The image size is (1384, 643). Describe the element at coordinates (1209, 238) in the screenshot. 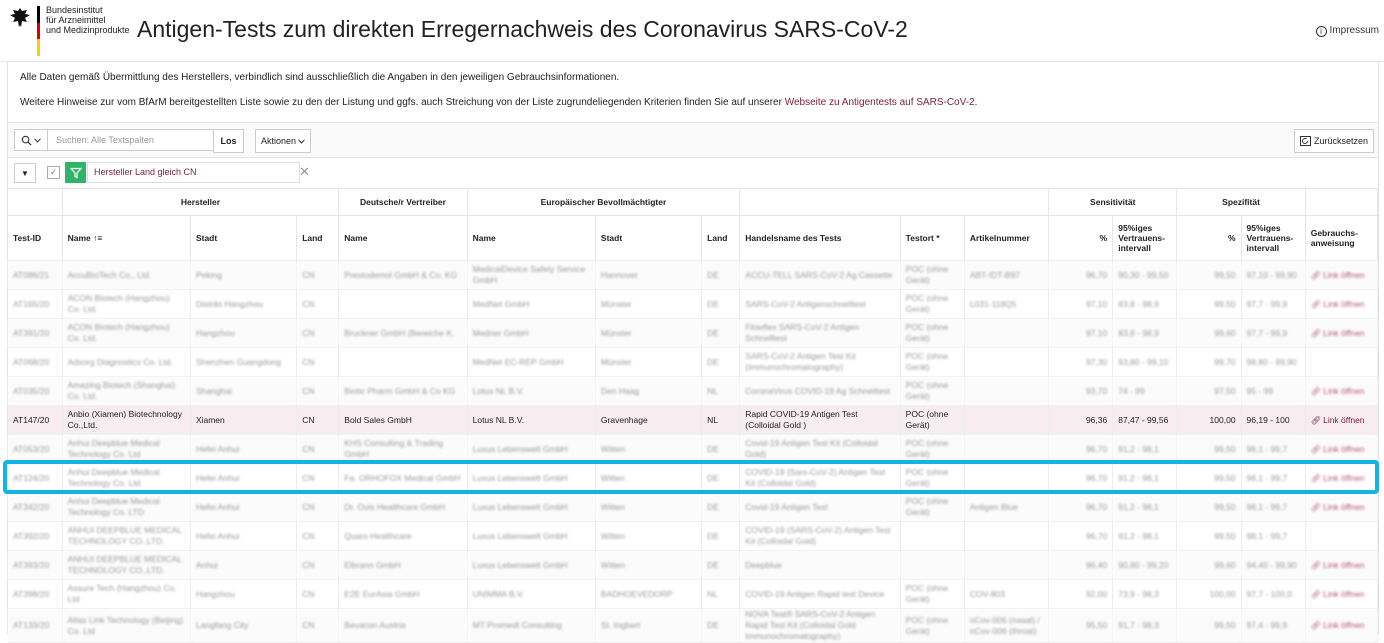

I see `col-header-spez-pct: %` at that location.